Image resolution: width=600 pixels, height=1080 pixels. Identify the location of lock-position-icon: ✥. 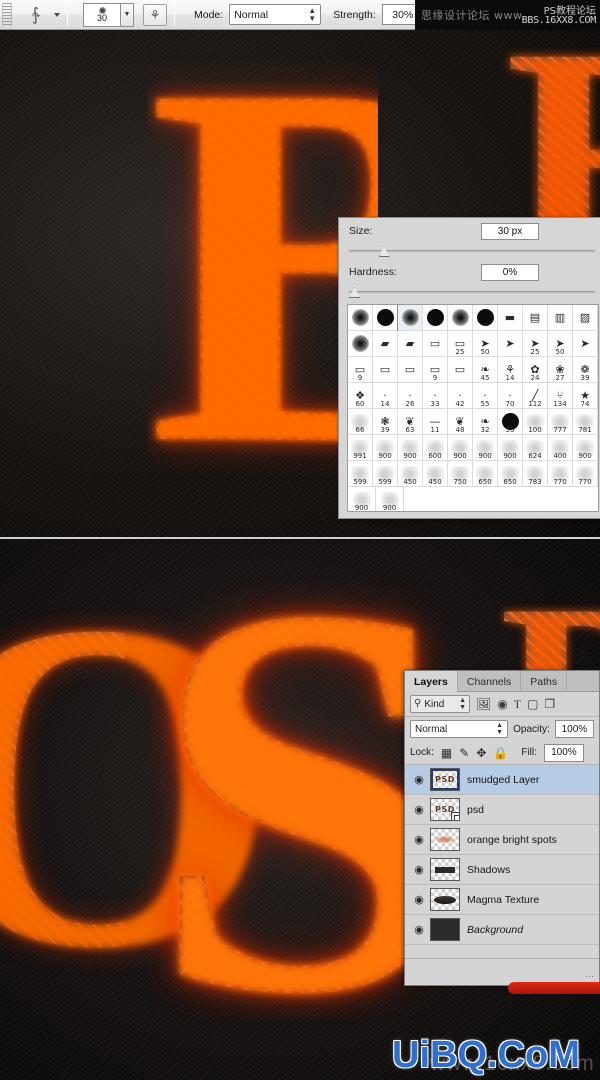
(481, 753).